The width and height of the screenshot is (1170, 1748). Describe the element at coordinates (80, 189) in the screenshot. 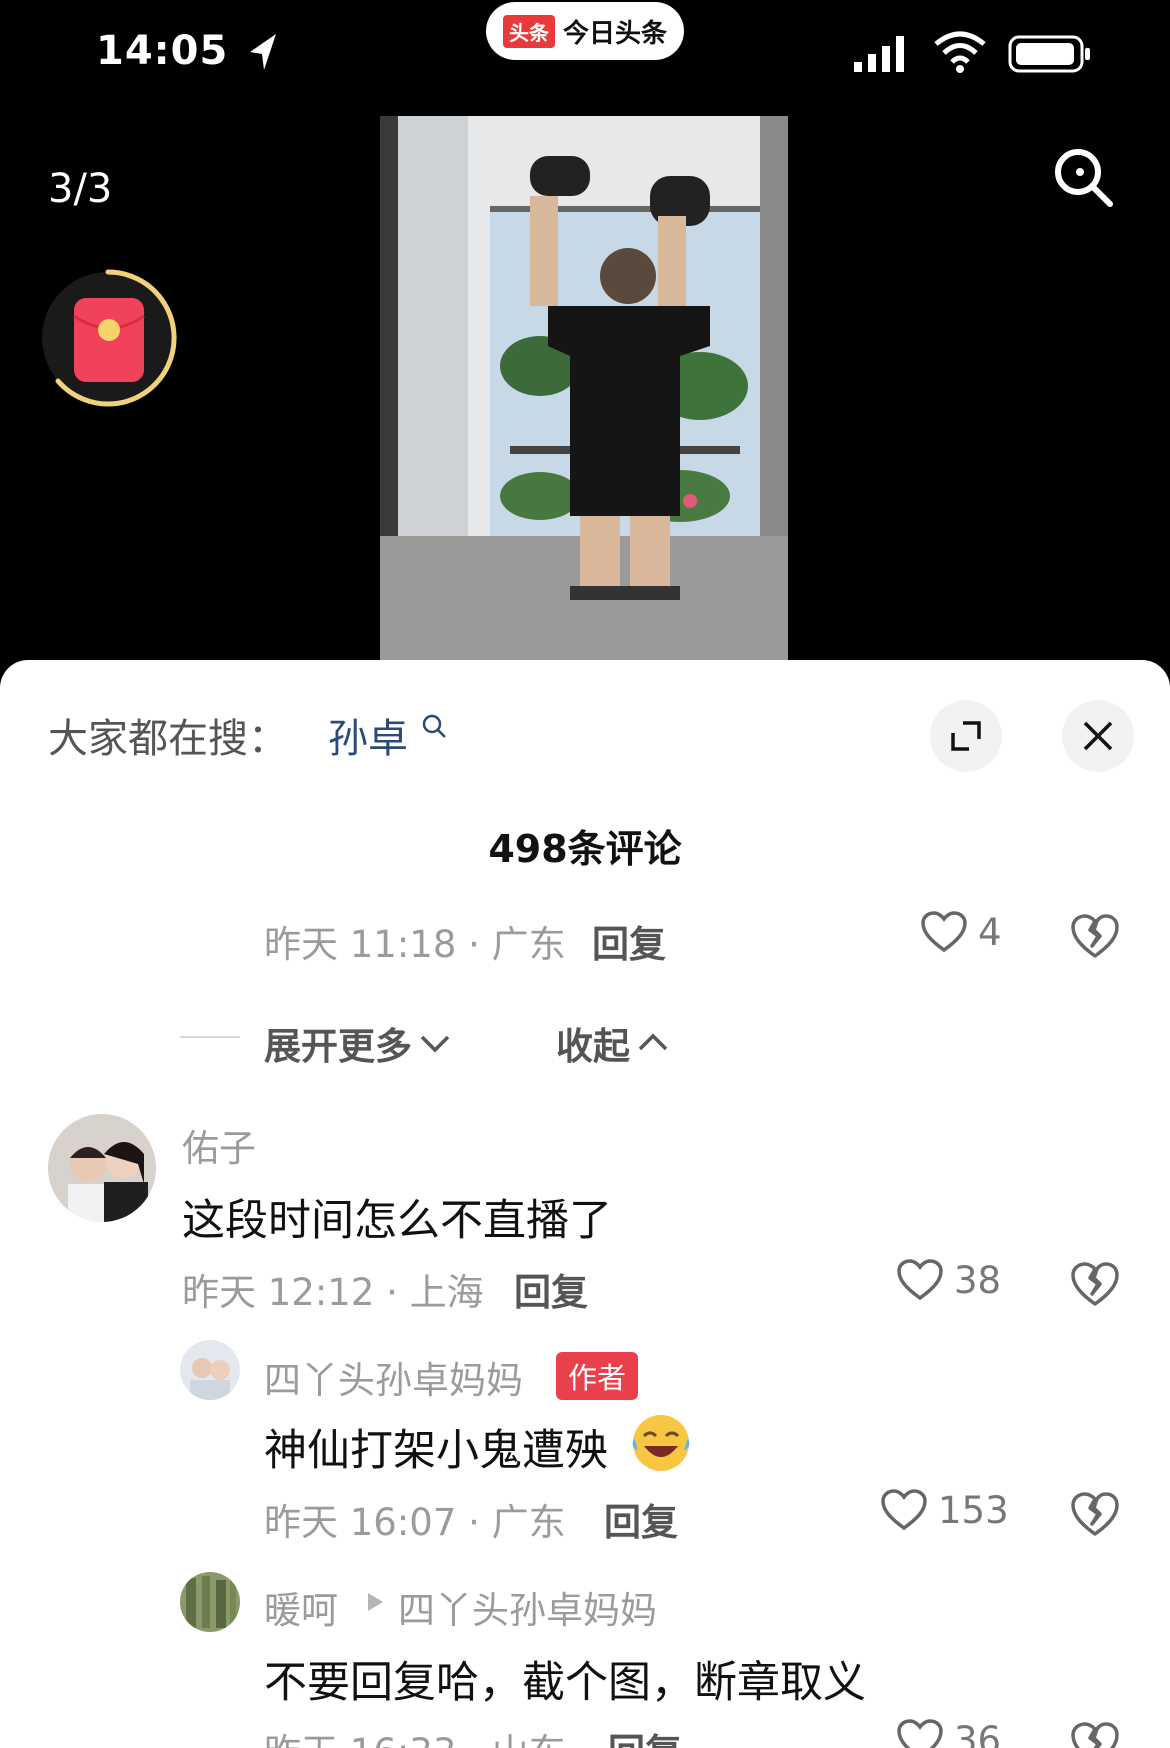

I see `image-counter: 3/3` at that location.